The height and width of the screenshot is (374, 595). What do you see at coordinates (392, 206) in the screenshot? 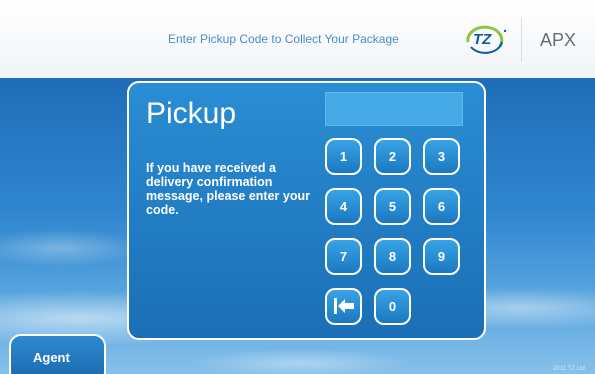
I see `keypad-key-5: 5` at bounding box center [392, 206].